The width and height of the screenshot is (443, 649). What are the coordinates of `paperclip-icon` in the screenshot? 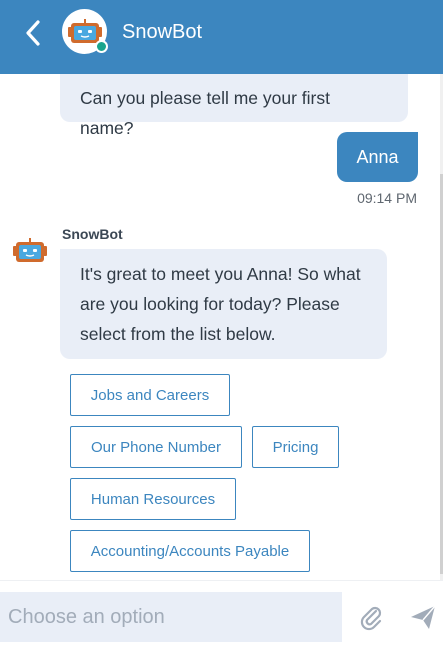 It's located at (371, 618).